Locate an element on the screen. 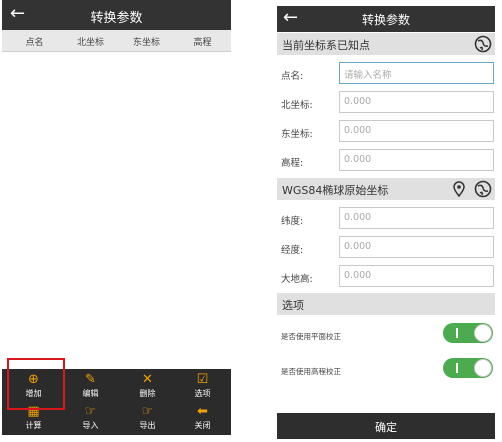 This screenshot has height=442, width=502. point-name-label: 点名: is located at coordinates (292, 76).